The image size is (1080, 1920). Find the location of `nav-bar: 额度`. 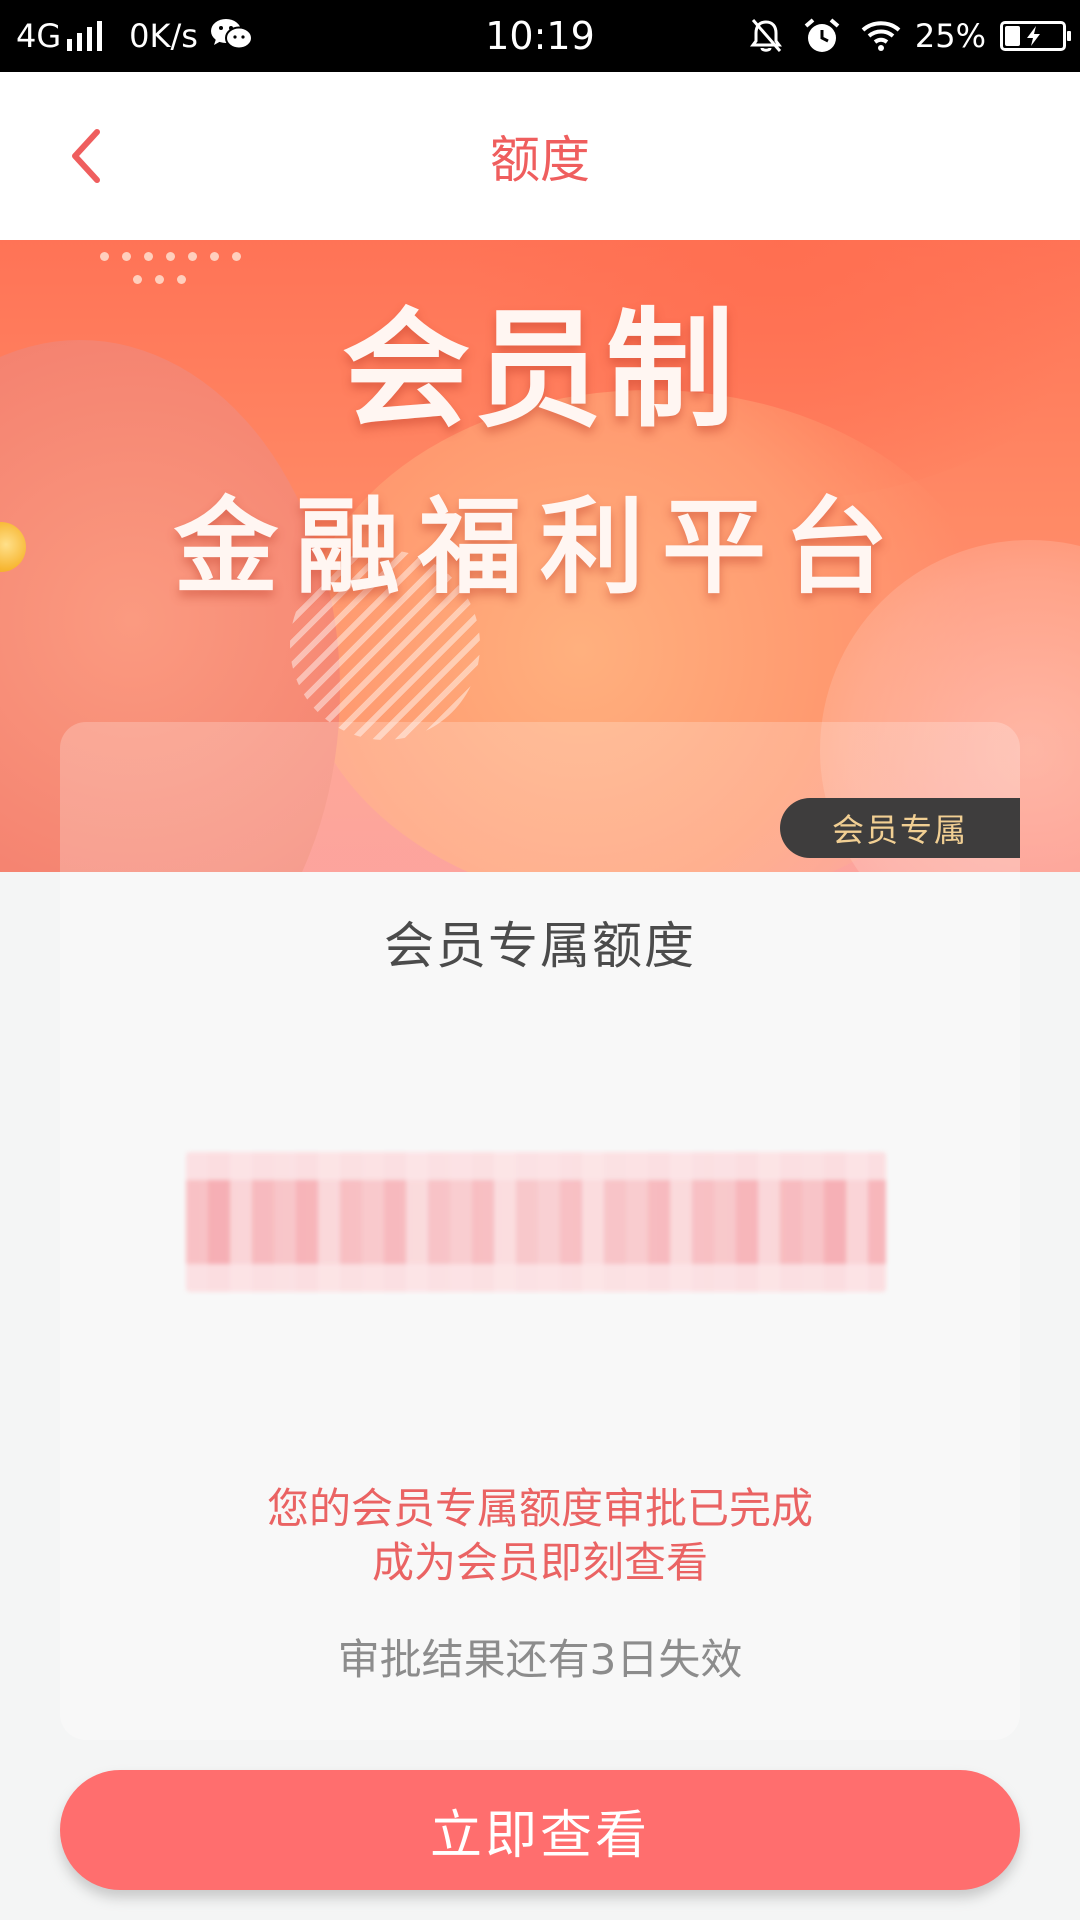

nav-bar: 额度 is located at coordinates (540, 156).